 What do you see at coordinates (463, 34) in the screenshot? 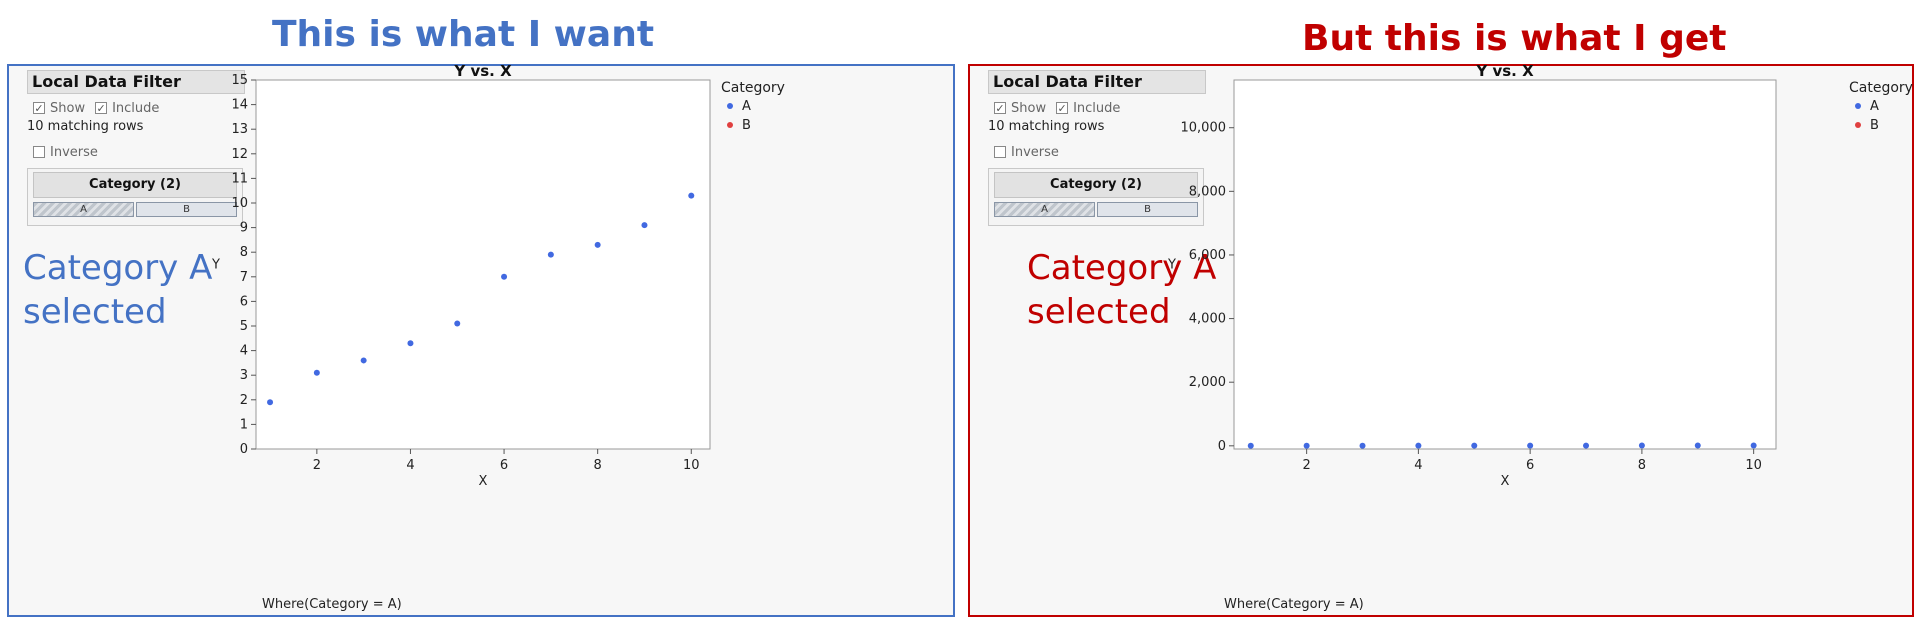
I see `heading-want: This is what I want` at bounding box center [463, 34].